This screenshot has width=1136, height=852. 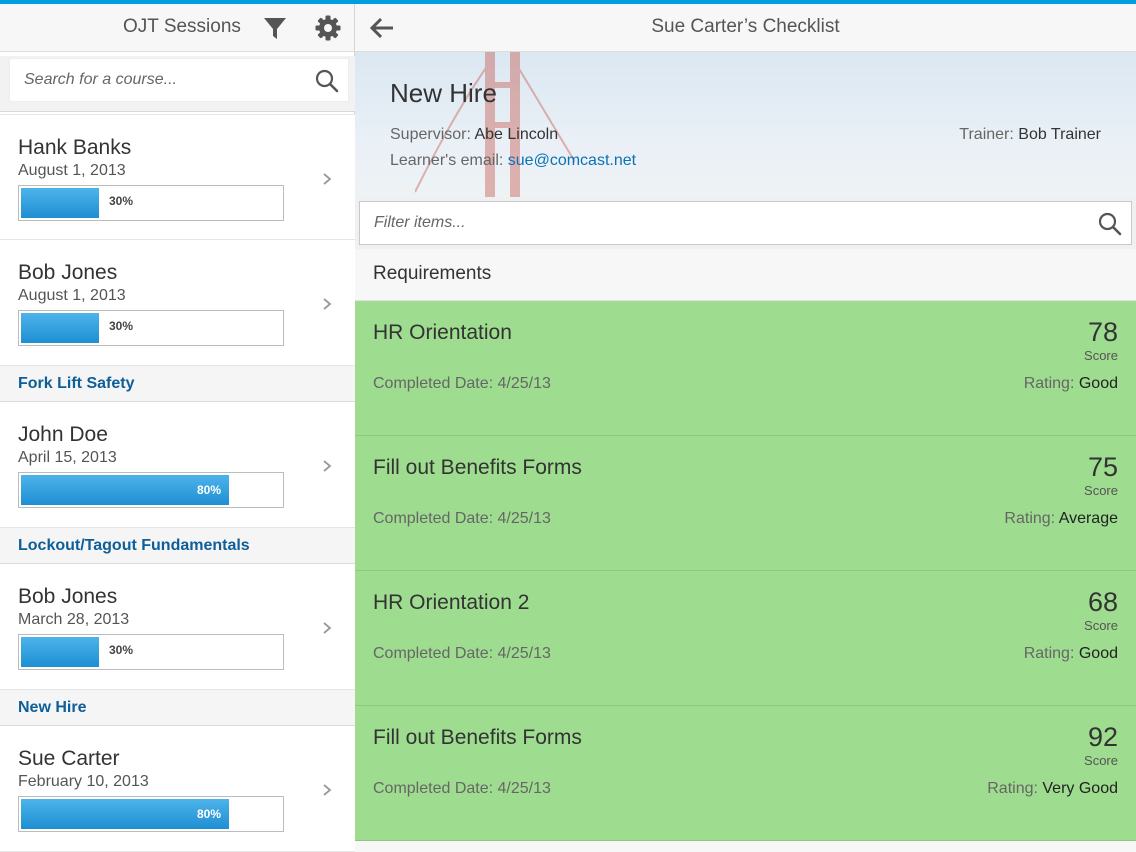 What do you see at coordinates (516, 134) in the screenshot?
I see `supervisor-value: Abe Lincoln` at bounding box center [516, 134].